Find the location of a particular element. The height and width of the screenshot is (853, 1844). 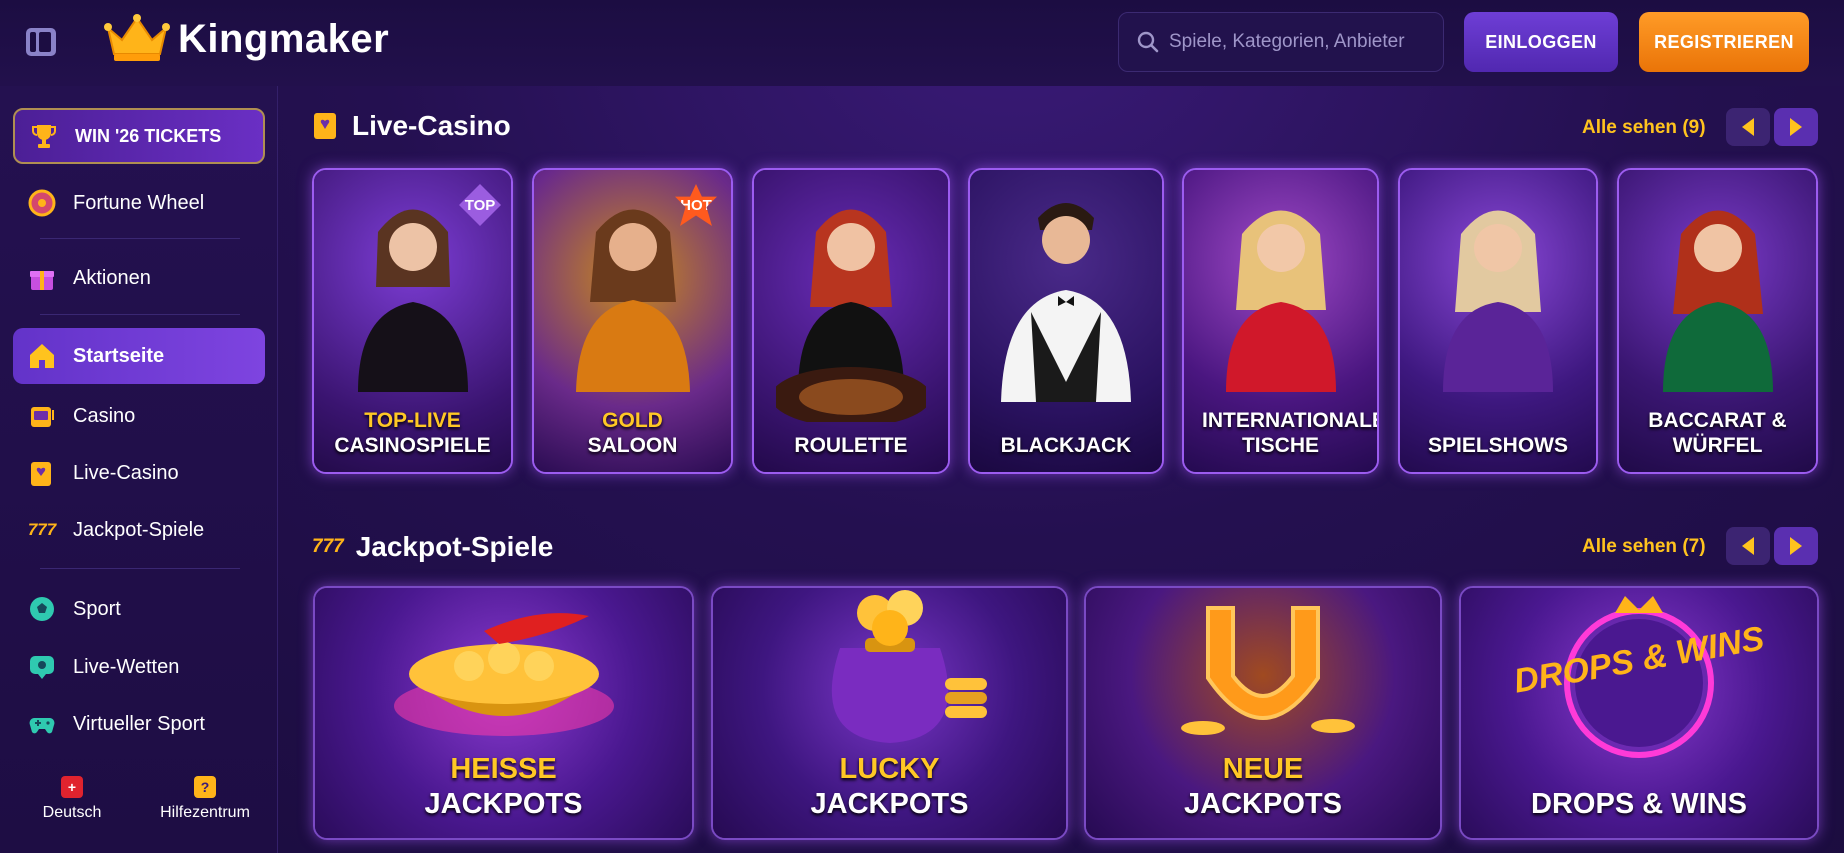

search-input: Spiele, Kategorien, Anbieter is located at coordinates (1281, 42).